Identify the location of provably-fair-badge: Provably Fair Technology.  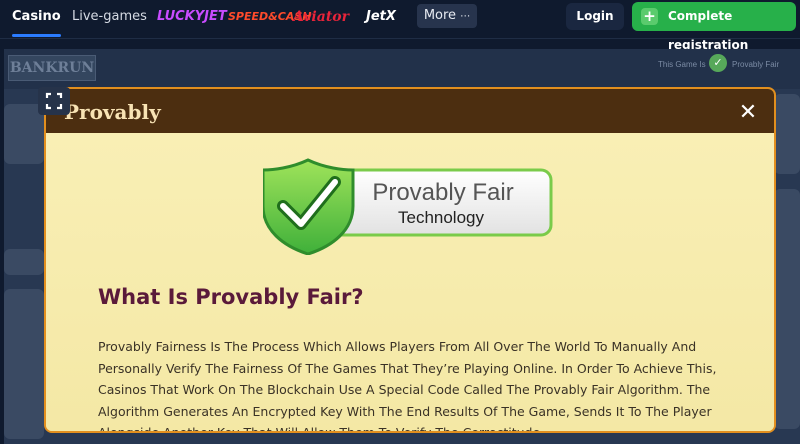
(408, 206).